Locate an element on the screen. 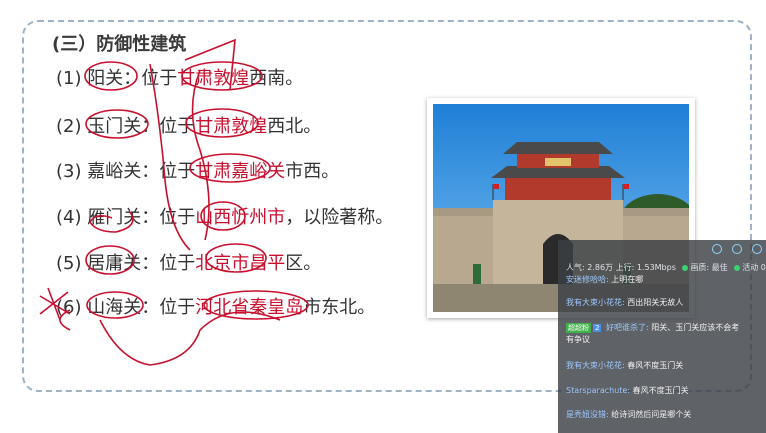 This screenshot has width=766, height=433. item-number: (5) is located at coordinates (69, 263).